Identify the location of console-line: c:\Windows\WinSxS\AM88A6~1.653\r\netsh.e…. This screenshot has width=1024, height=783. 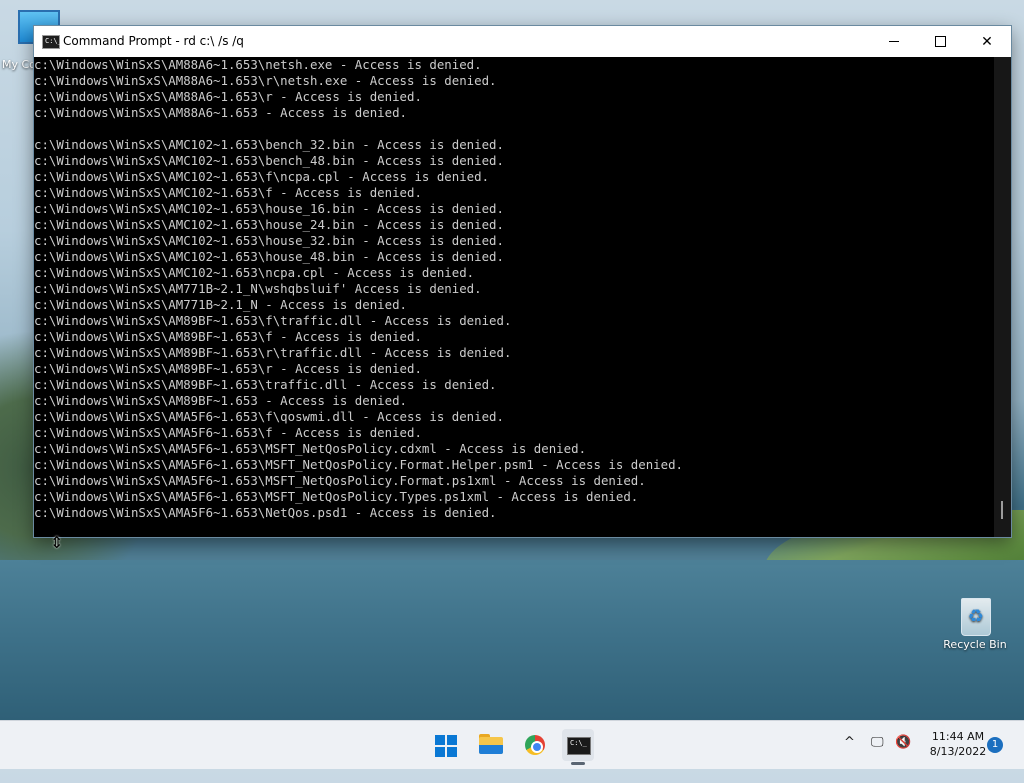
(265, 80).